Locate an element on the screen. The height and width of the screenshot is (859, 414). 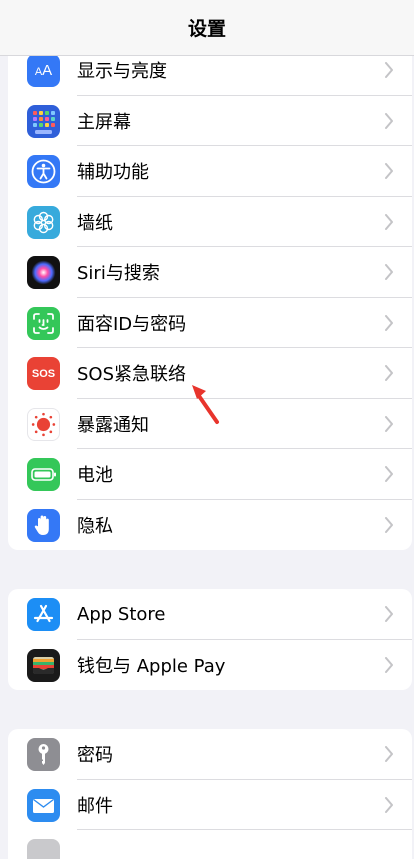
settings-row-accessibility: 辅助功能 is located at coordinates (210, 171).